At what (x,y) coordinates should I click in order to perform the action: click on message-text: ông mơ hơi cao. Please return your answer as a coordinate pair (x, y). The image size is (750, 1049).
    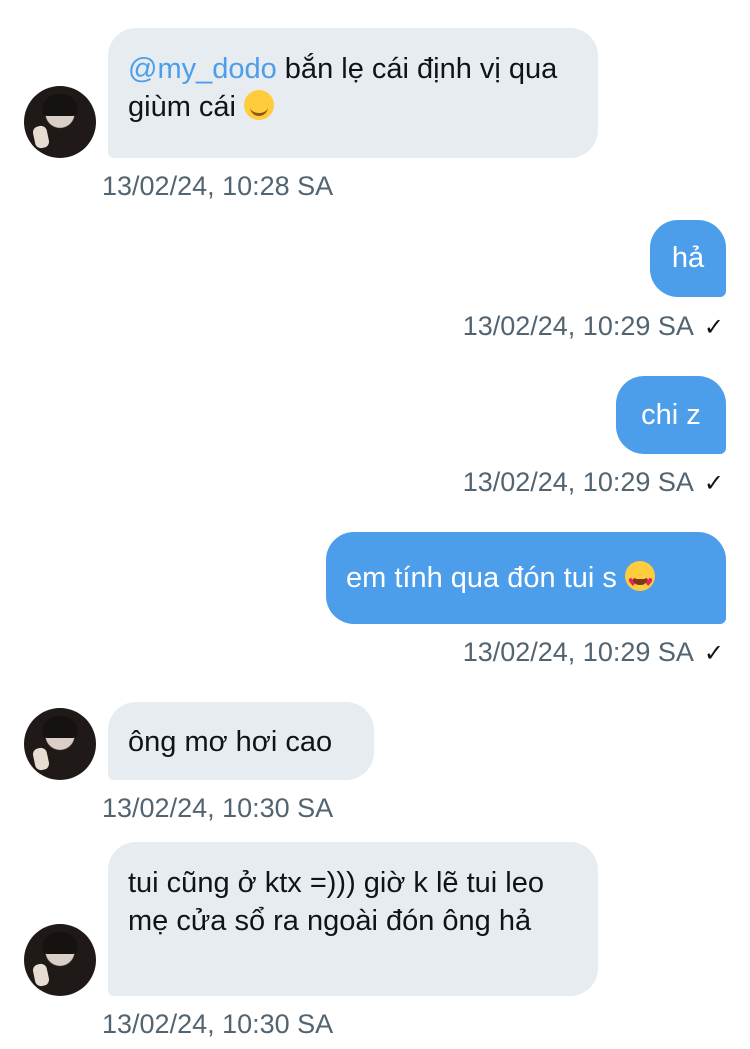
    Looking at the image, I should click on (230, 742).